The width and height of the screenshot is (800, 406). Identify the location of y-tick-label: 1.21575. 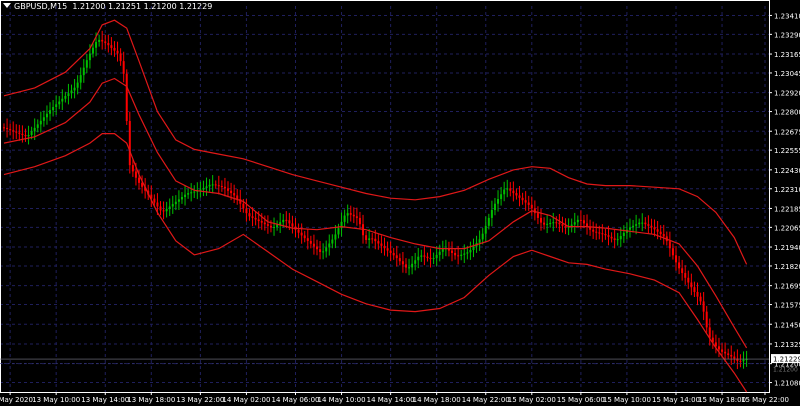
(787, 306).